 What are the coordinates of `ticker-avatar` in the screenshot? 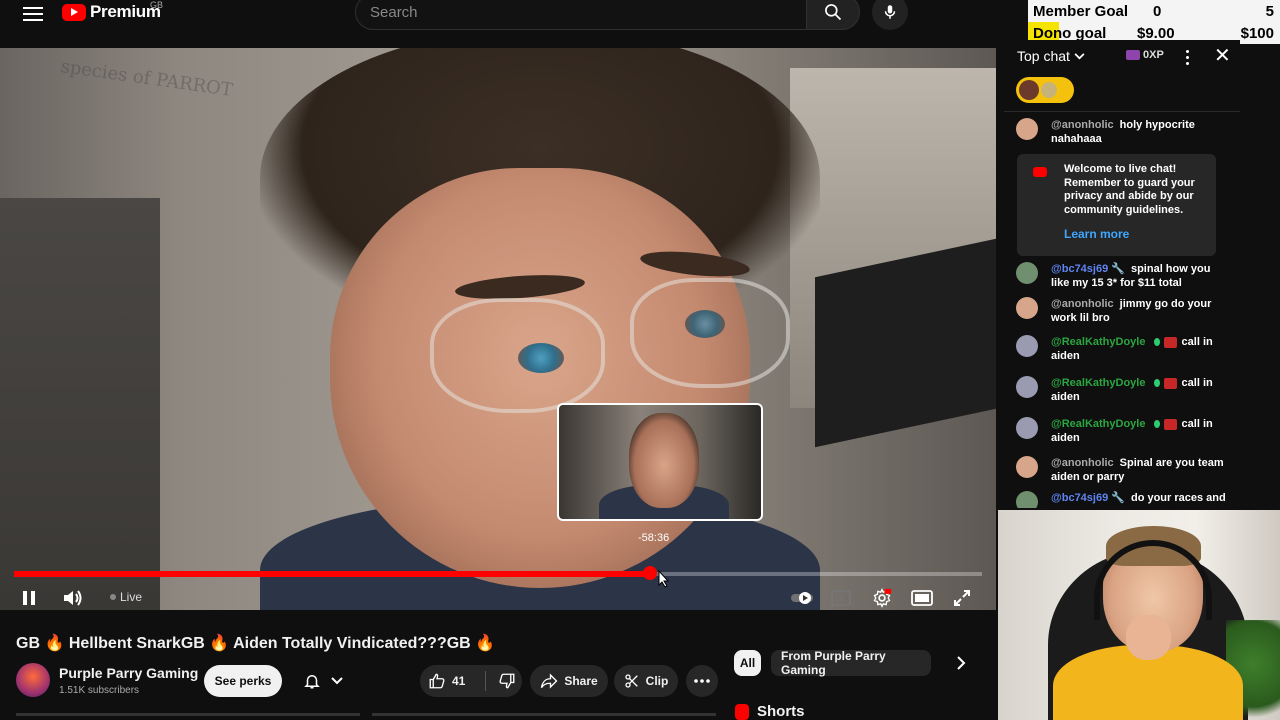 It's located at (1029, 90).